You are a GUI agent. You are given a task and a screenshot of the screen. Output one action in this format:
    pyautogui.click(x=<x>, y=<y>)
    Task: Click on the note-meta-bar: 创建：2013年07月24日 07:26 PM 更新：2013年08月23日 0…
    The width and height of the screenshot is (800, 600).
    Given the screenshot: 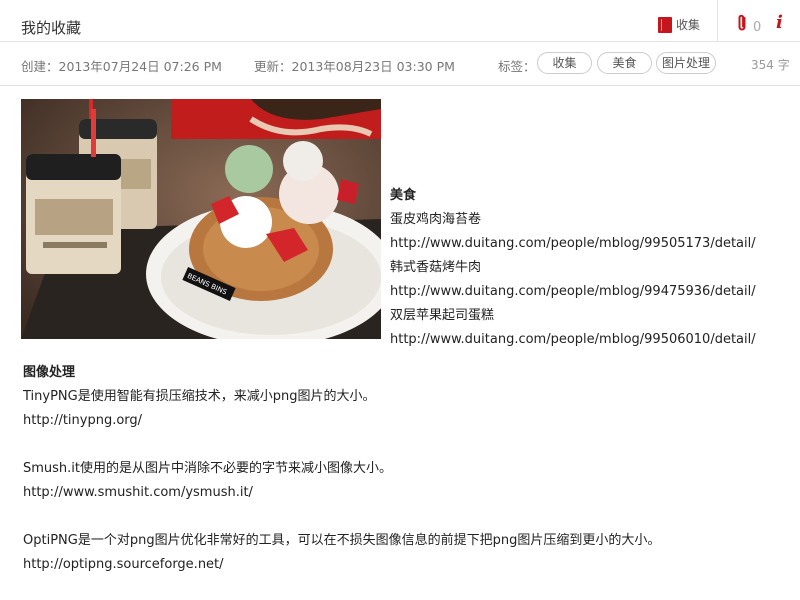 What is the action you would take?
    pyautogui.click(x=400, y=64)
    